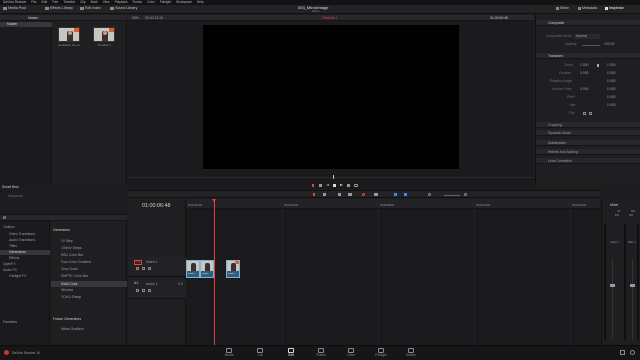 The image size is (640, 360). What do you see at coordinates (611, 65) in the screenshot?
I see `zoom-y-value: 1.000` at bounding box center [611, 65].